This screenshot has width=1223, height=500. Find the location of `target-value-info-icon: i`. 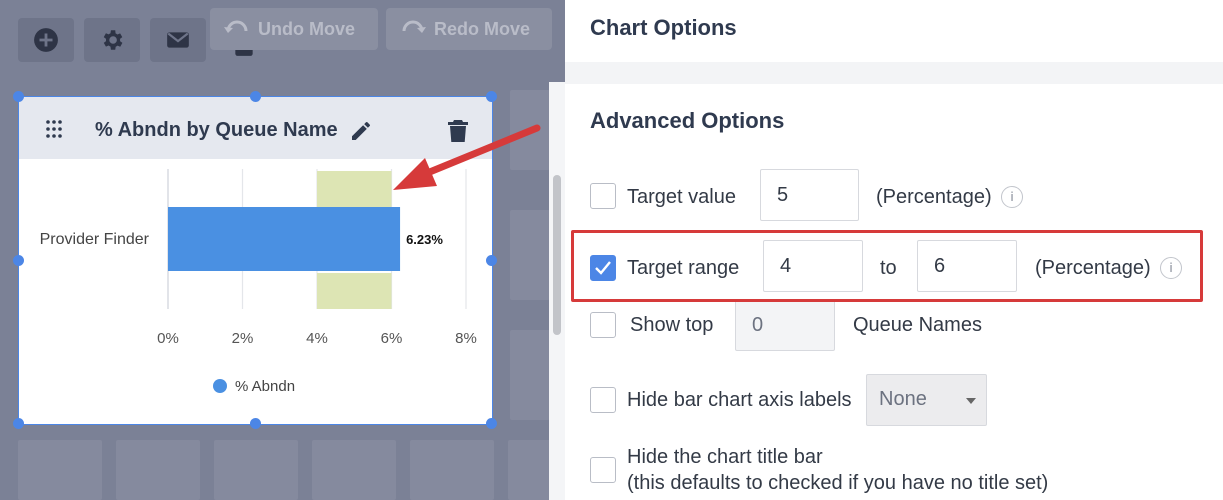

target-value-info-icon: i is located at coordinates (1012, 197).